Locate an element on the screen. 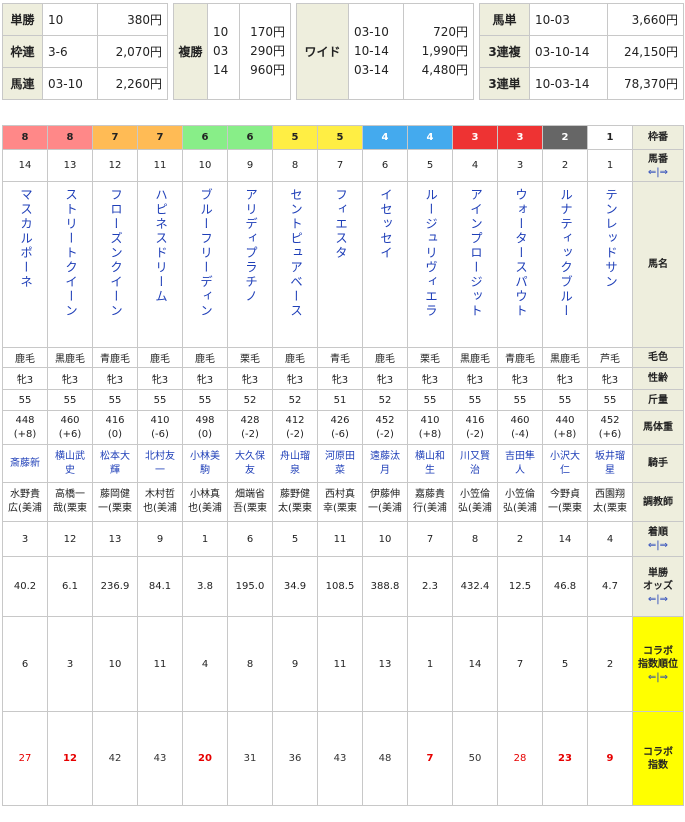 The height and width of the screenshot is (822, 685). horse-name-link: ウォータースパウト is located at coordinates (520, 253).